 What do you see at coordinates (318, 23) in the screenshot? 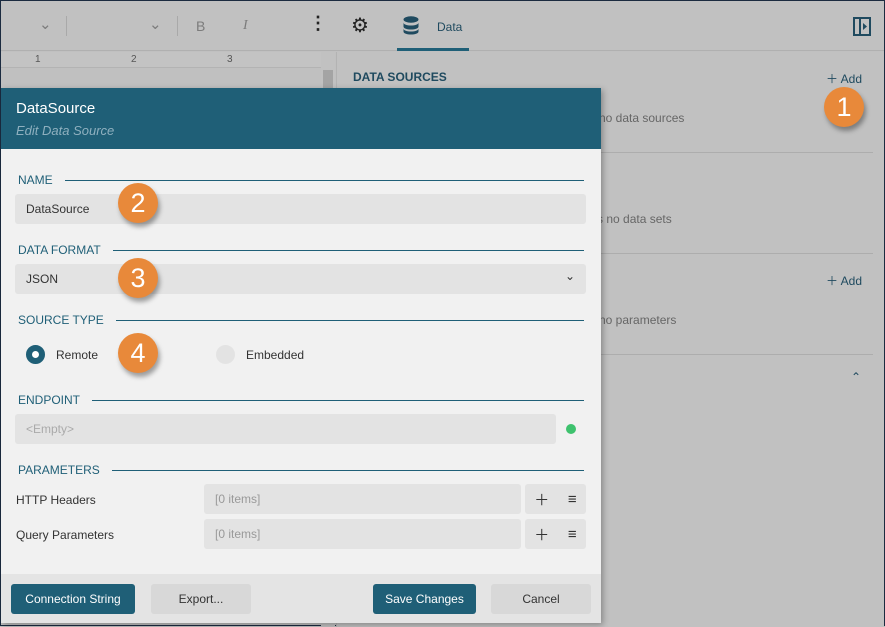
I see `more-icon: ⋮` at bounding box center [318, 23].